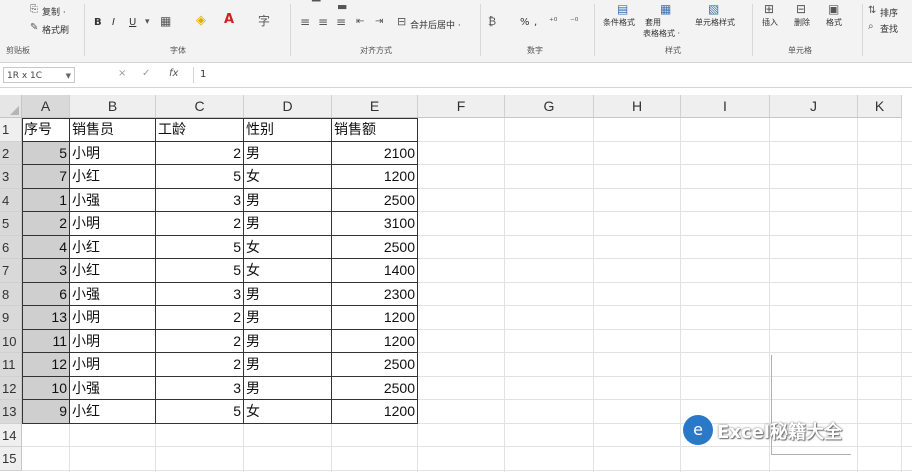 The width and height of the screenshot is (912, 472). What do you see at coordinates (264, 21) in the screenshot?
I see `phonetic-icon: 字` at bounding box center [264, 21].